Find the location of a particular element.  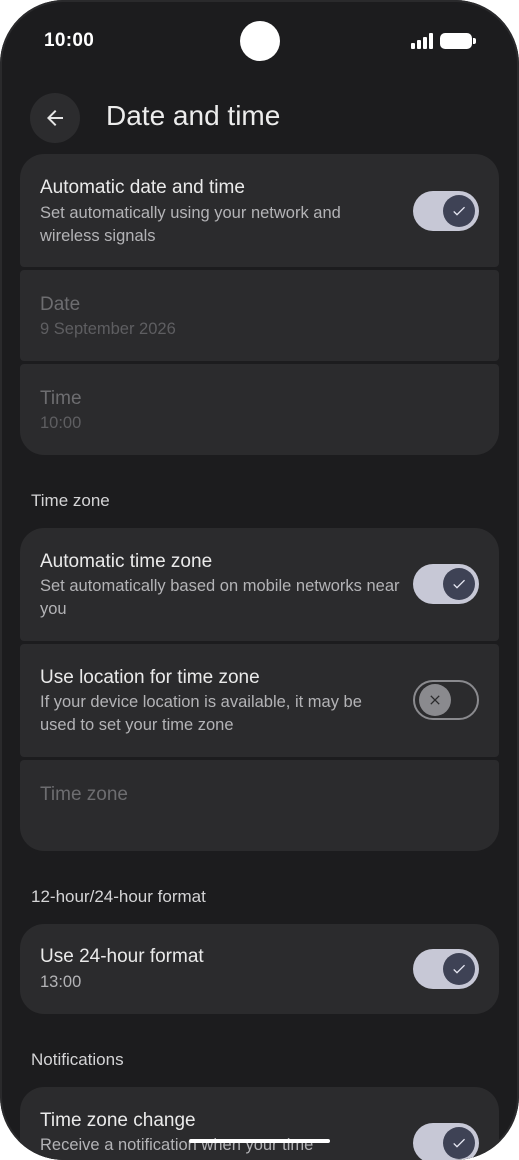

auto-date-time-title: Automatic date and time is located at coordinates (142, 187).